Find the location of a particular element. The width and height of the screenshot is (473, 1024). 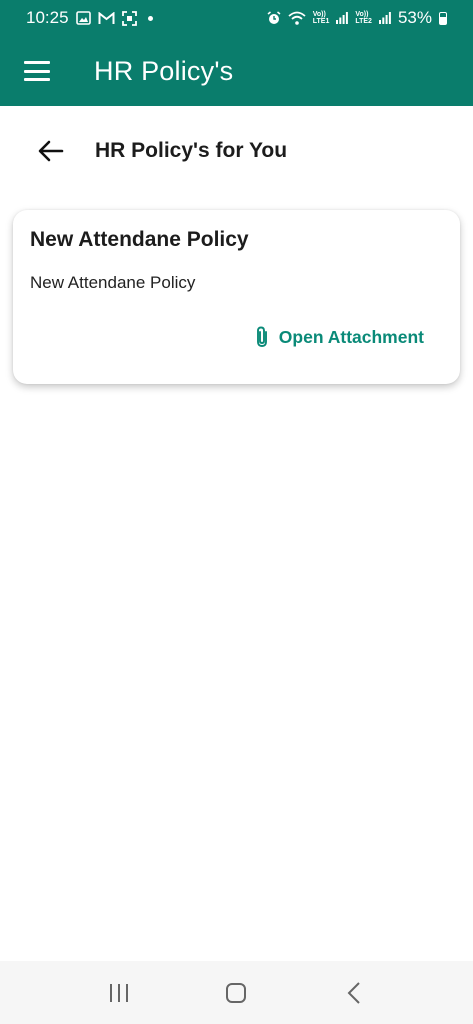

open-attachment-label: Open Attachment is located at coordinates (351, 336).